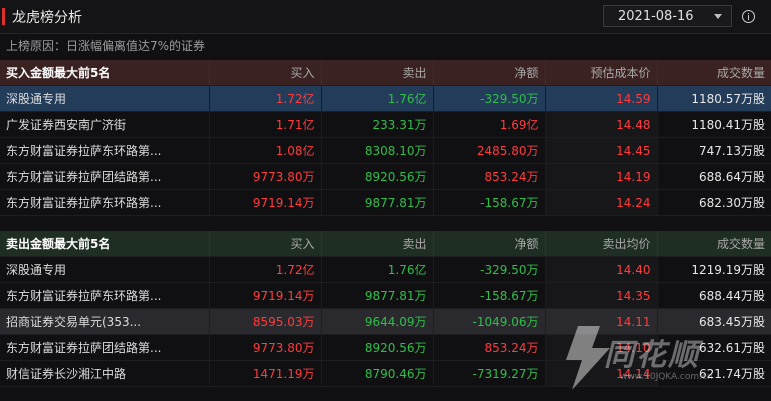 Image resolution: width=771 pixels, height=401 pixels. Describe the element at coordinates (600, 244) in the screenshot. I see `col-header-avg-sell-price: 卖出均价` at that location.